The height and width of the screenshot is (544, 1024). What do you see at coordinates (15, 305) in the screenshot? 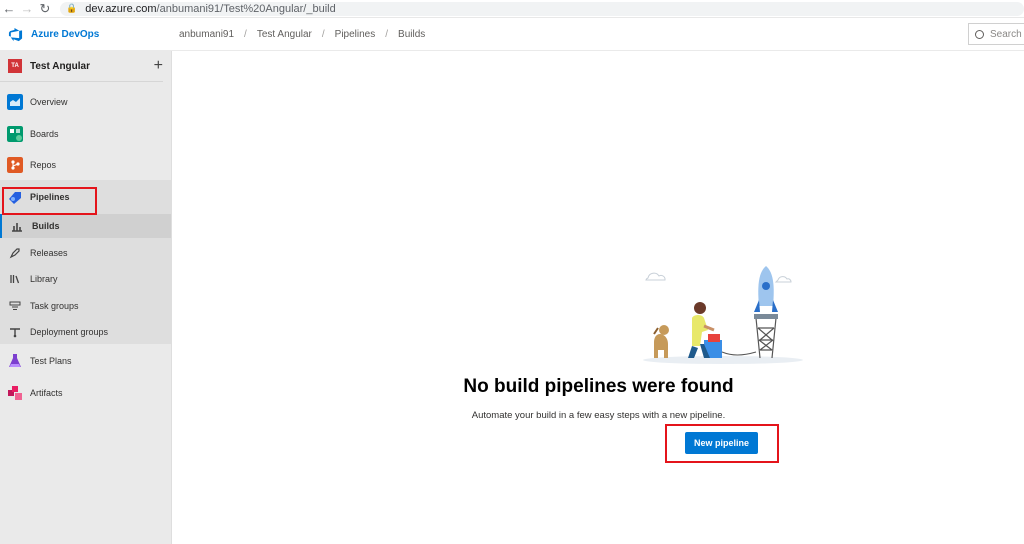
I see `task-groups-icon` at bounding box center [15, 305].